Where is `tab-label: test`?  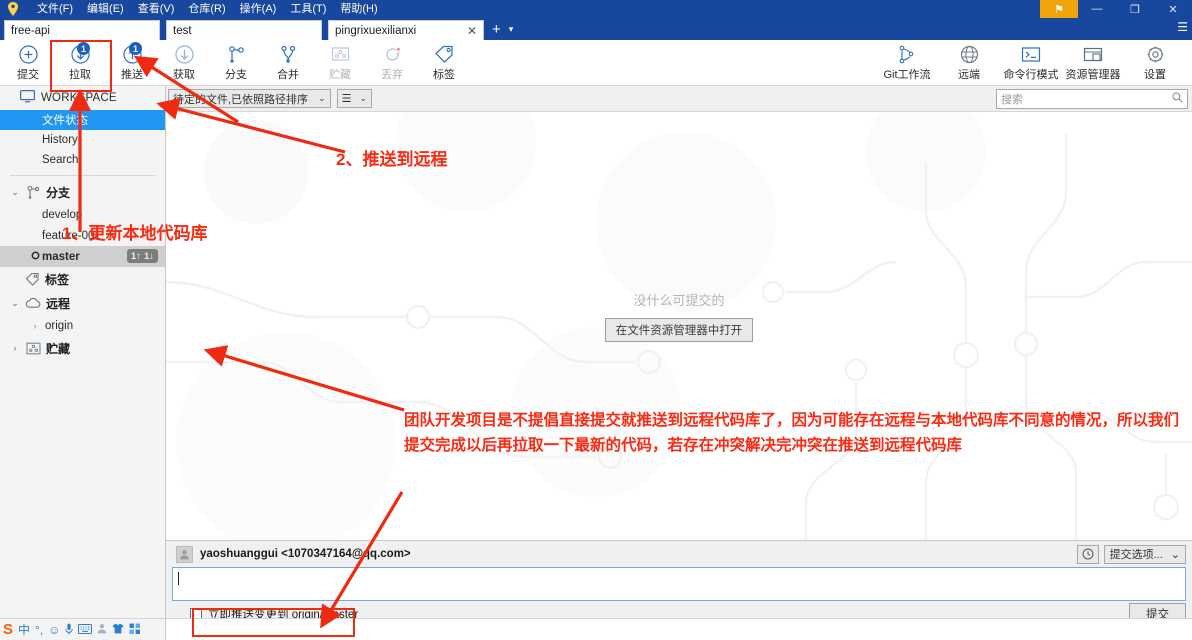 tab-label: test is located at coordinates (182, 30).